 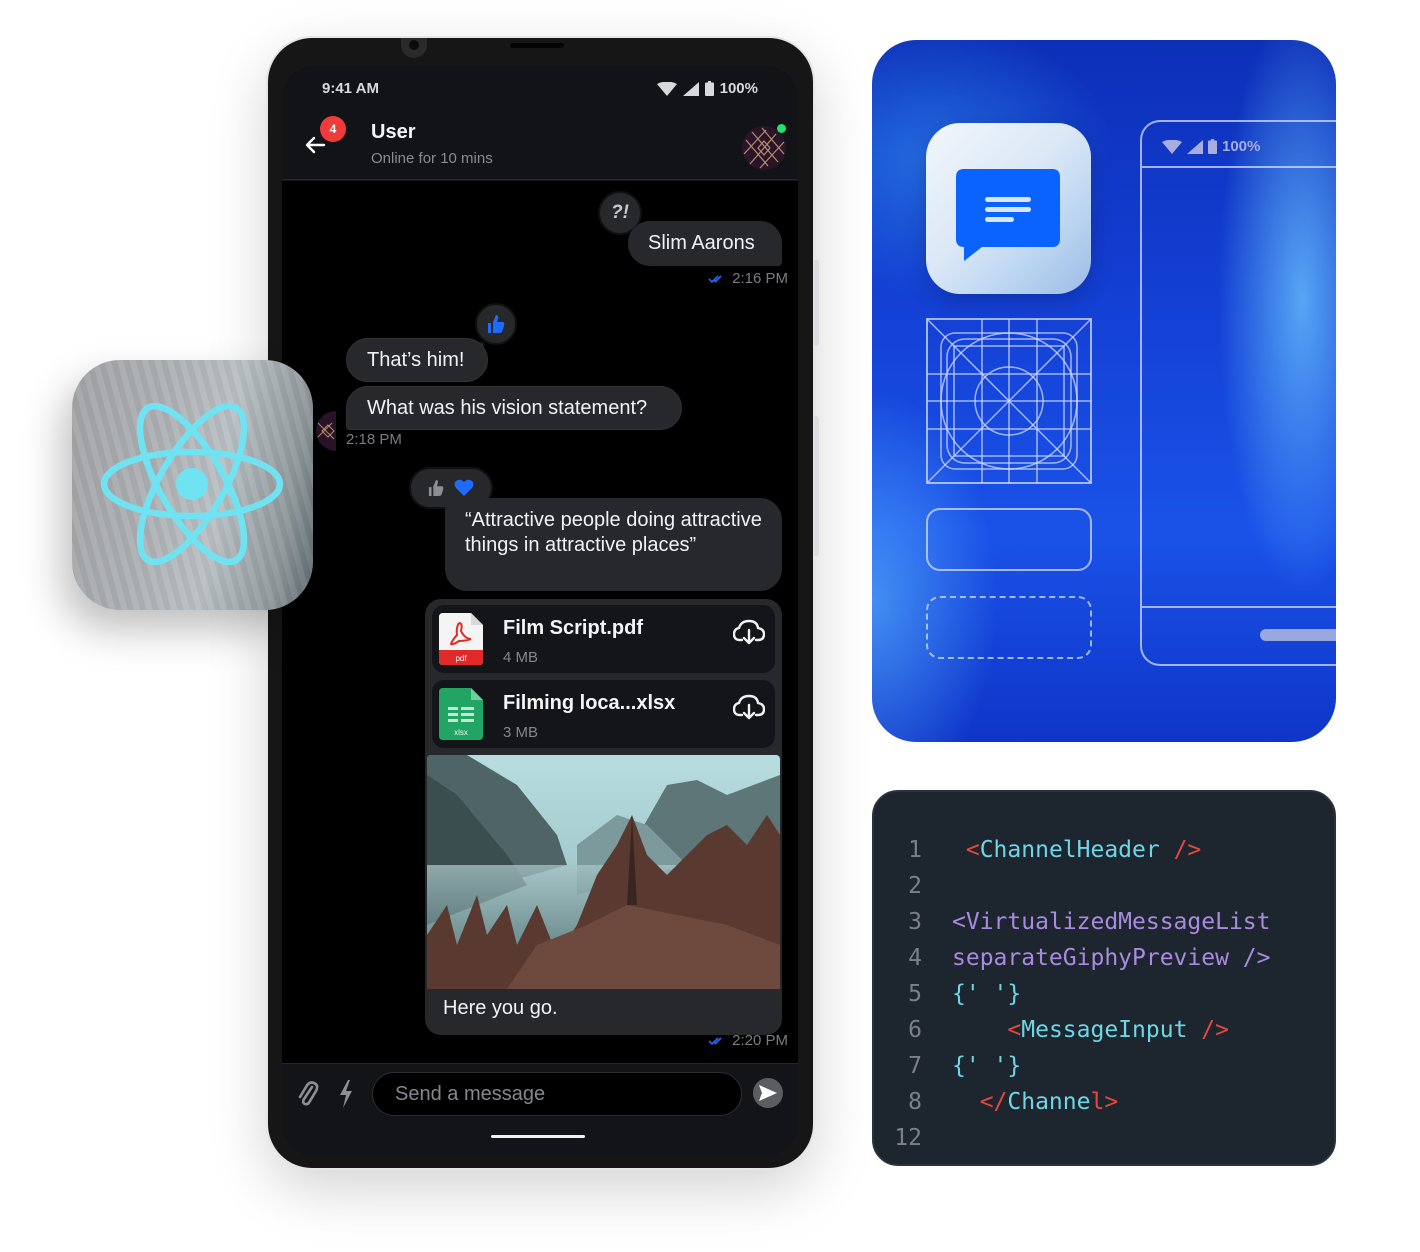 What do you see at coordinates (1180, 850) in the screenshot?
I see `code-token: />` at bounding box center [1180, 850].